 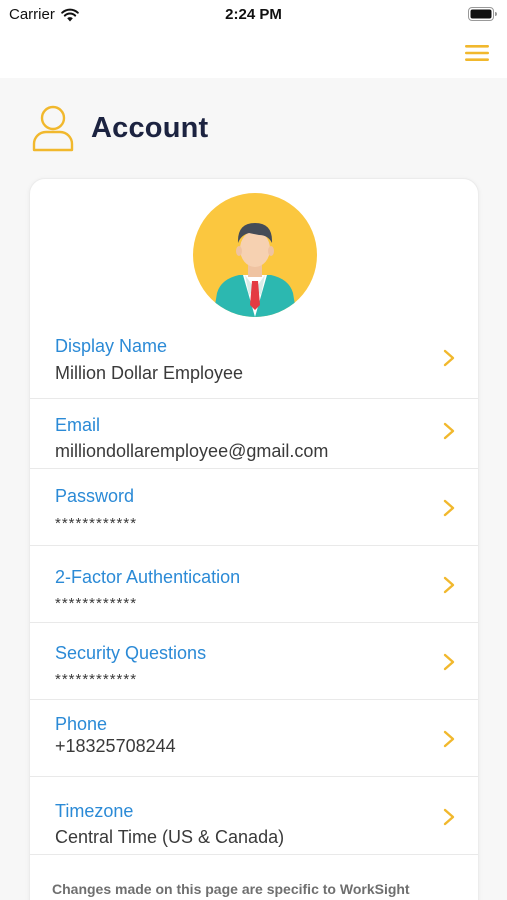 What do you see at coordinates (111, 346) in the screenshot?
I see `display-name-label: Display Name` at bounding box center [111, 346].